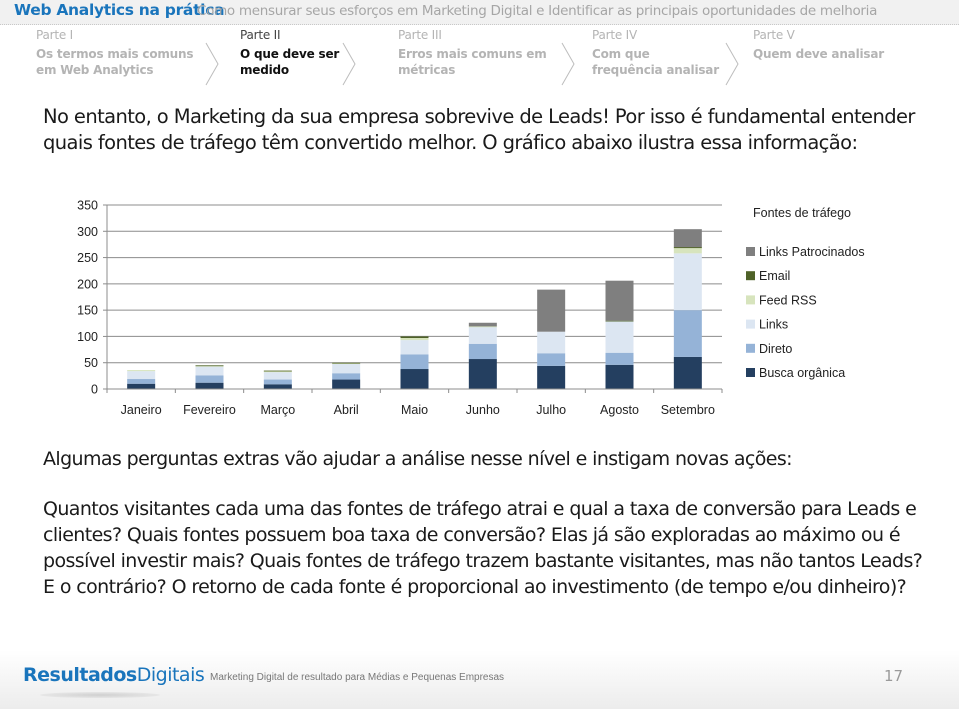  What do you see at coordinates (775, 349) in the screenshot?
I see `legend-label: Direto` at bounding box center [775, 349].